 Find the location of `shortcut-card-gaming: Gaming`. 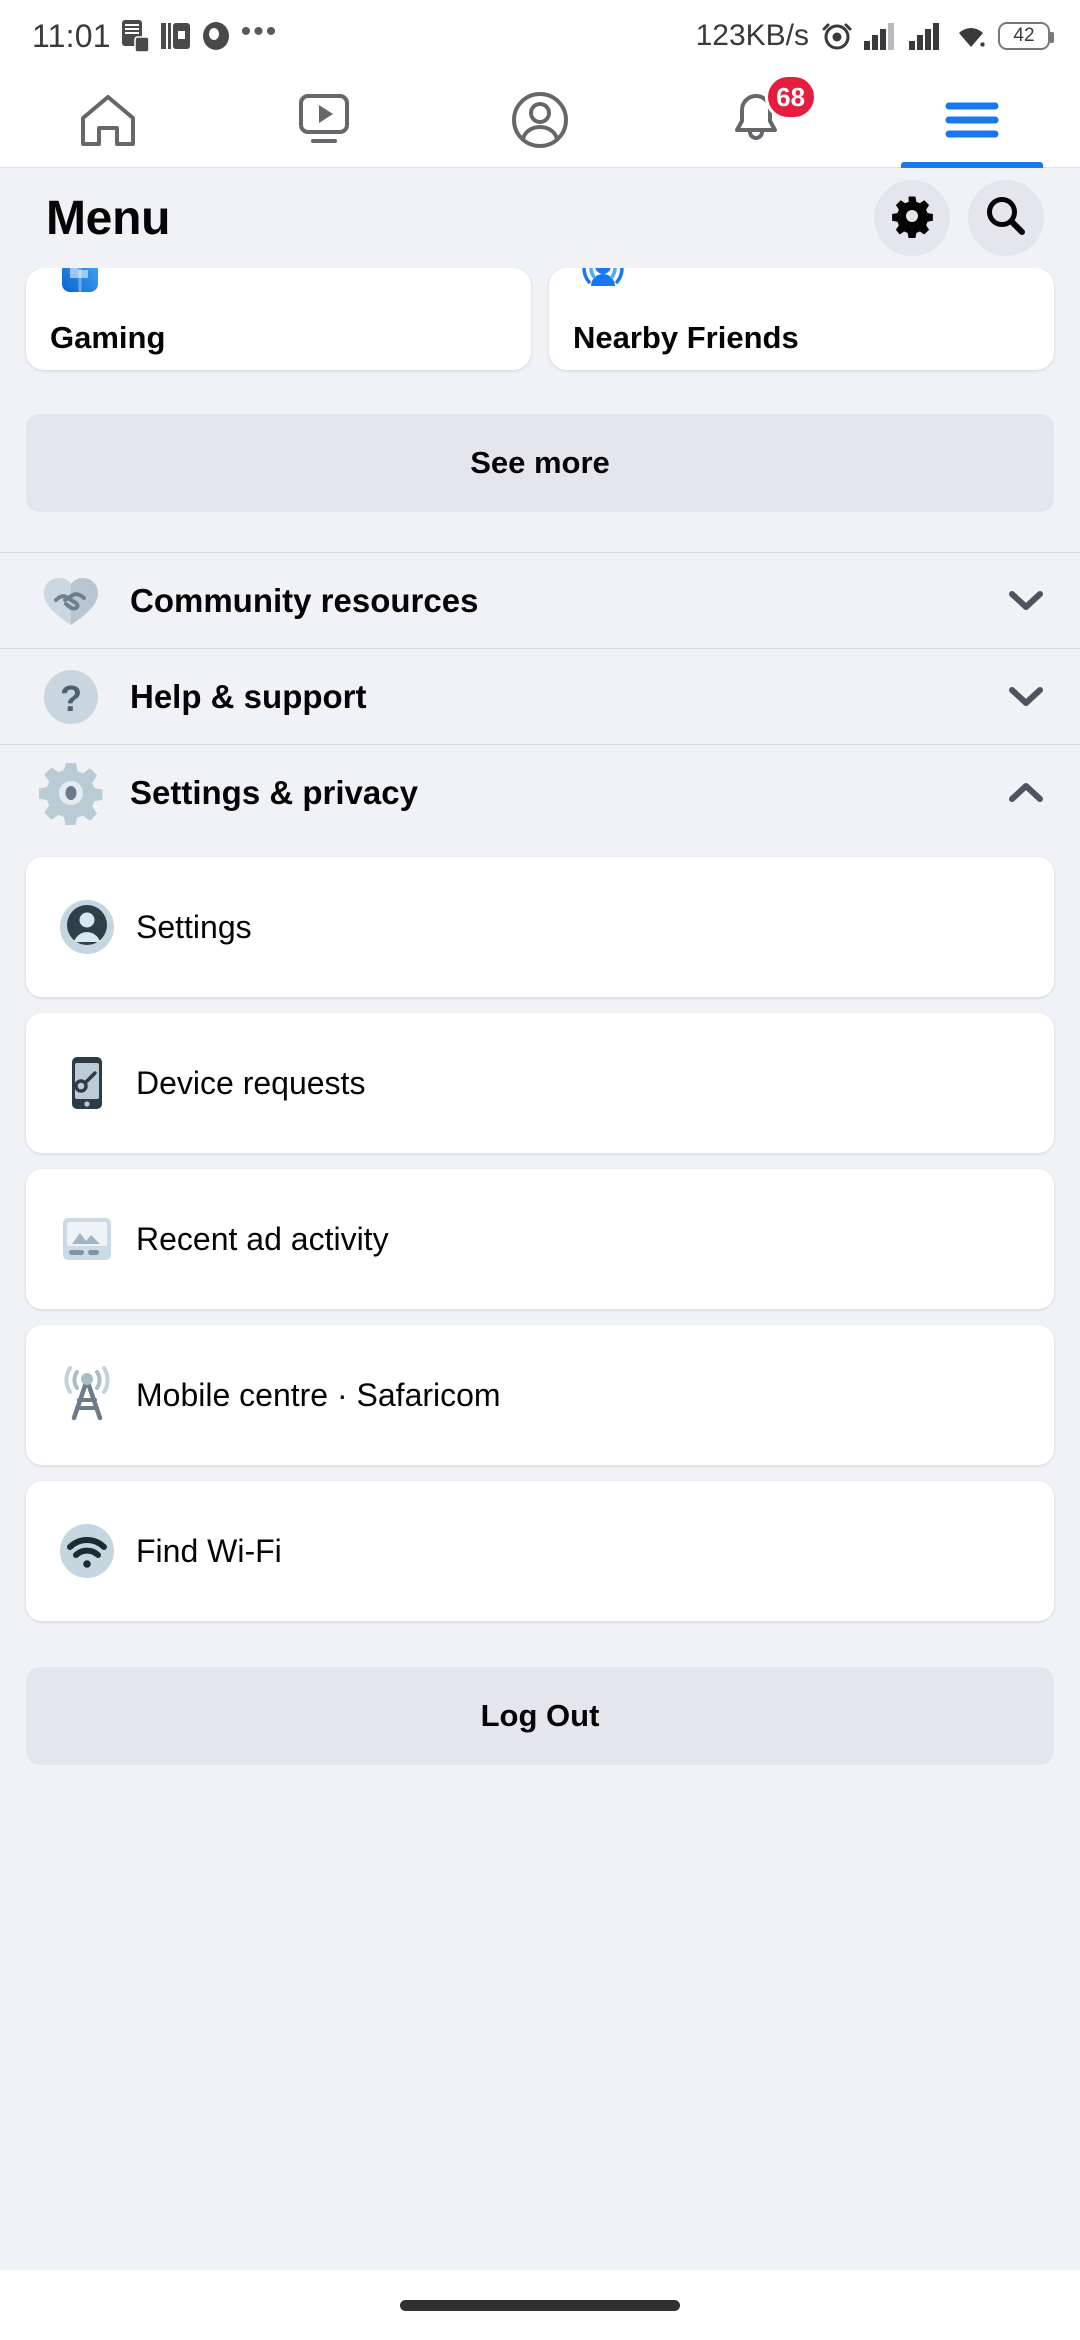

shortcut-card-gaming: Gaming is located at coordinates (278, 319).